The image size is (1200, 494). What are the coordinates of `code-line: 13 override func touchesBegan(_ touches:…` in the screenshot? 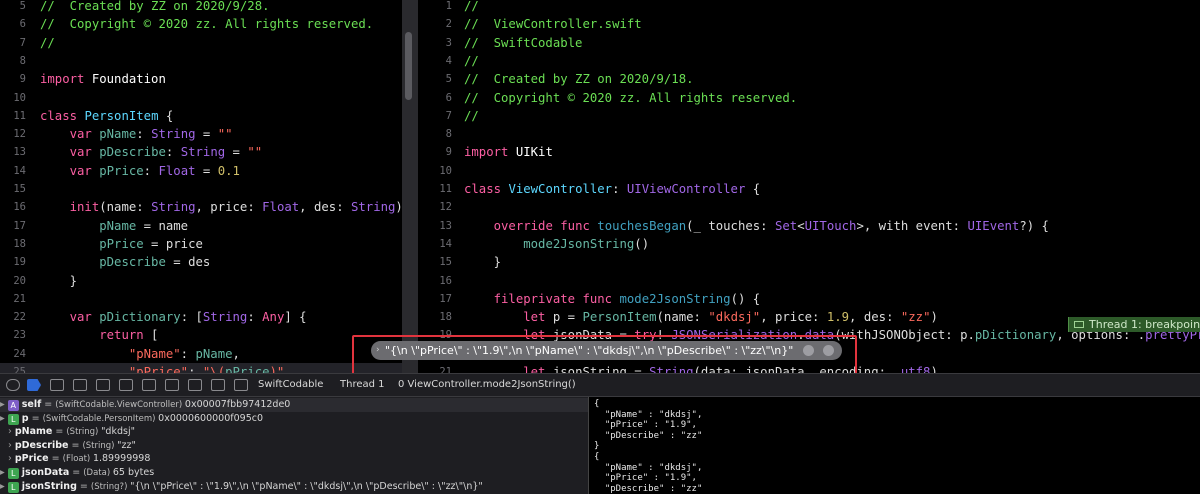 It's located at (809, 226).